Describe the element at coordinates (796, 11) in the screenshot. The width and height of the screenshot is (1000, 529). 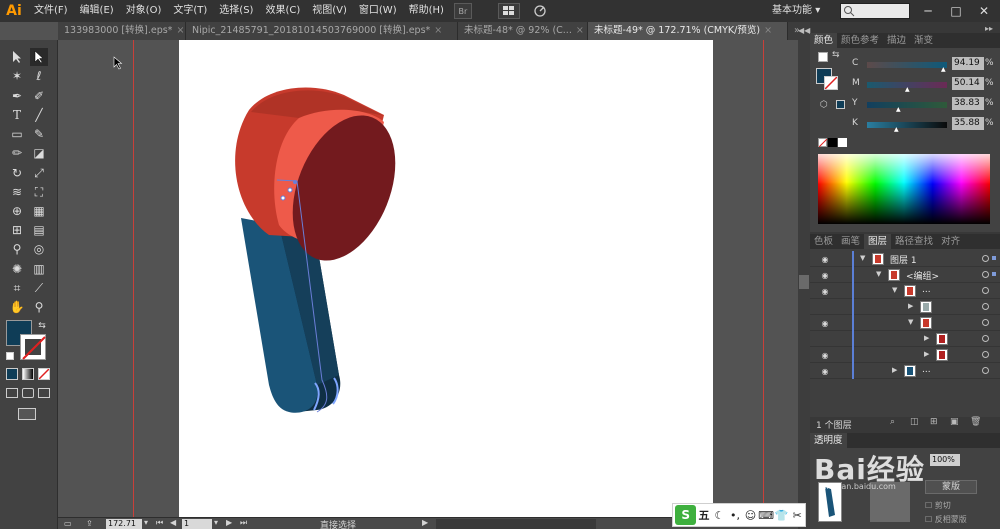
I see `workspace-switcher: 基本功能 ▾` at that location.